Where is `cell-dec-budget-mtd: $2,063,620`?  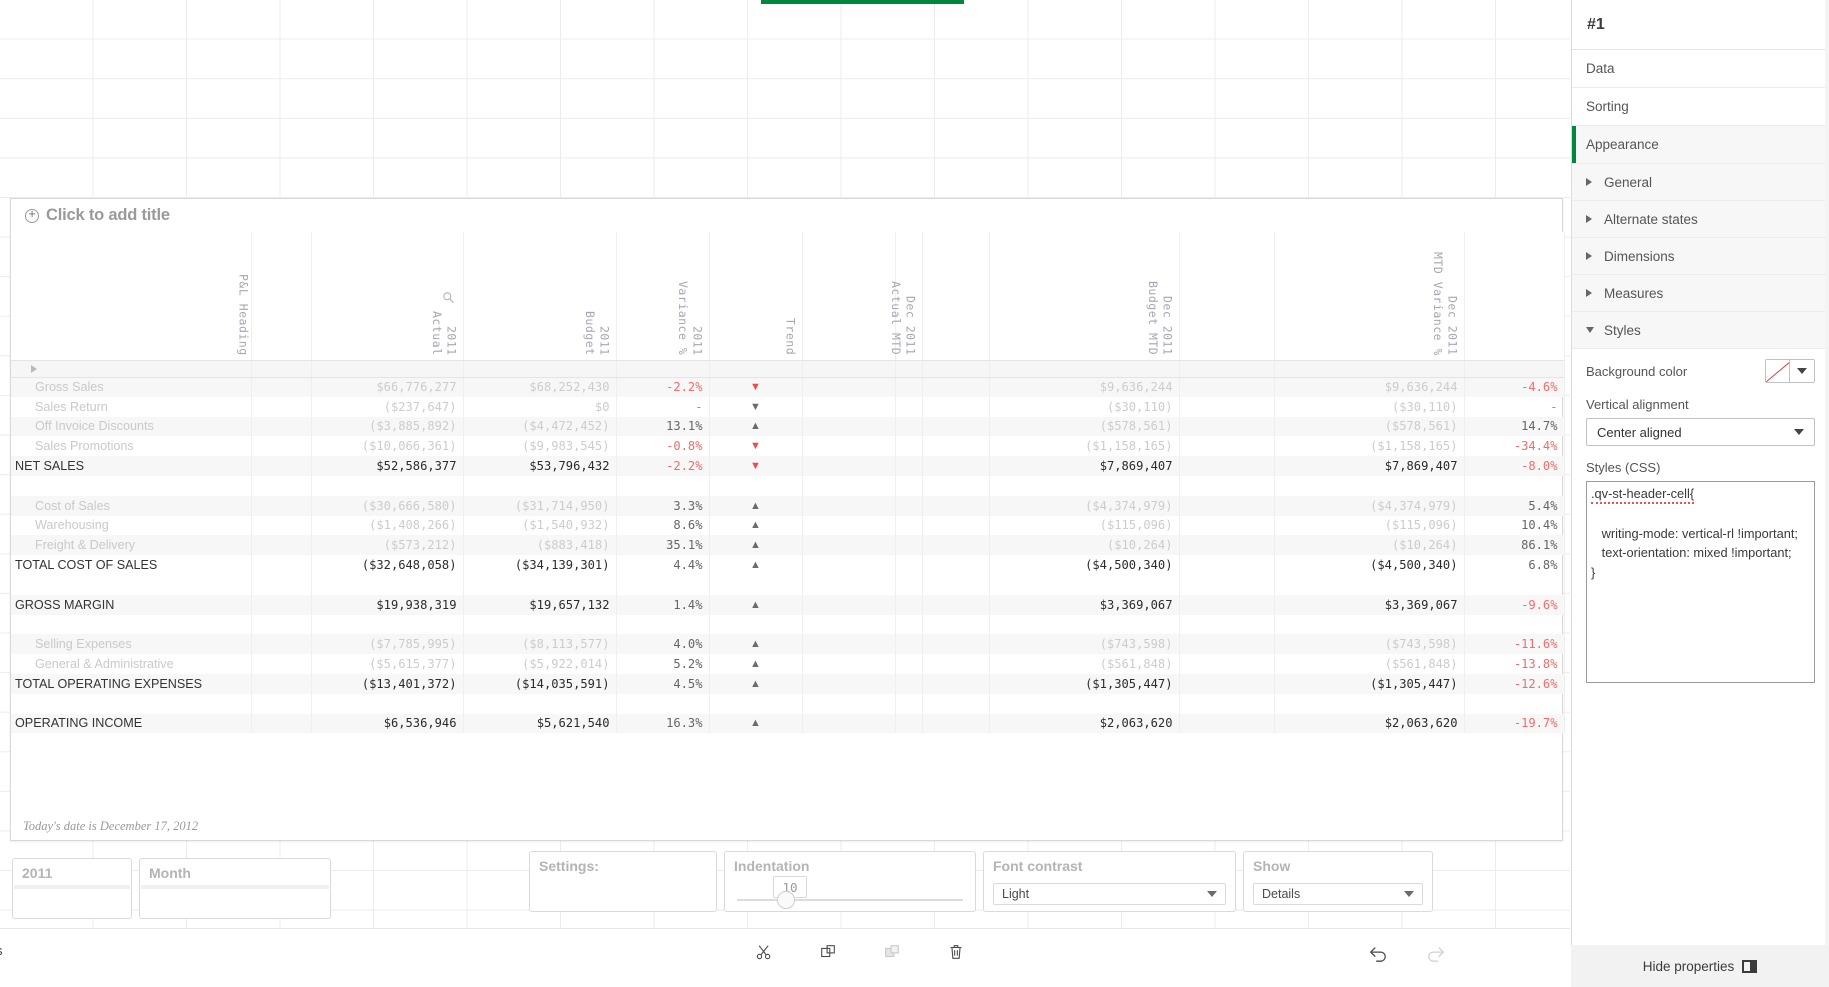
cell-dec-budget-mtd: $2,063,620 is located at coordinates (1369, 723).